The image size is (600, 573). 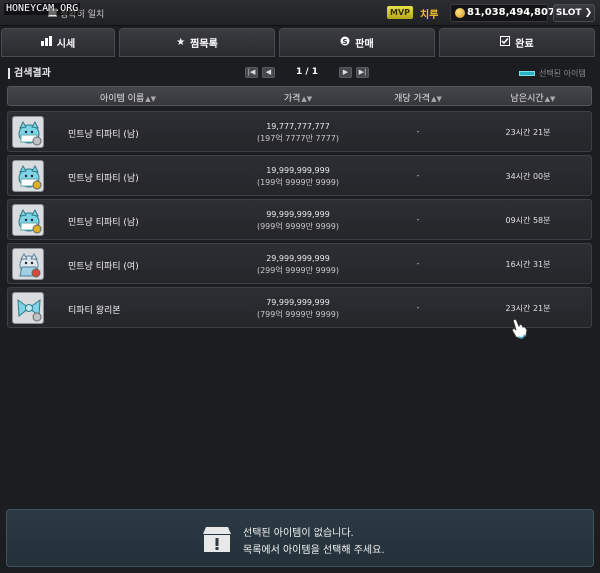 I want to click on last-page-button: ▶|, so click(x=362, y=72).